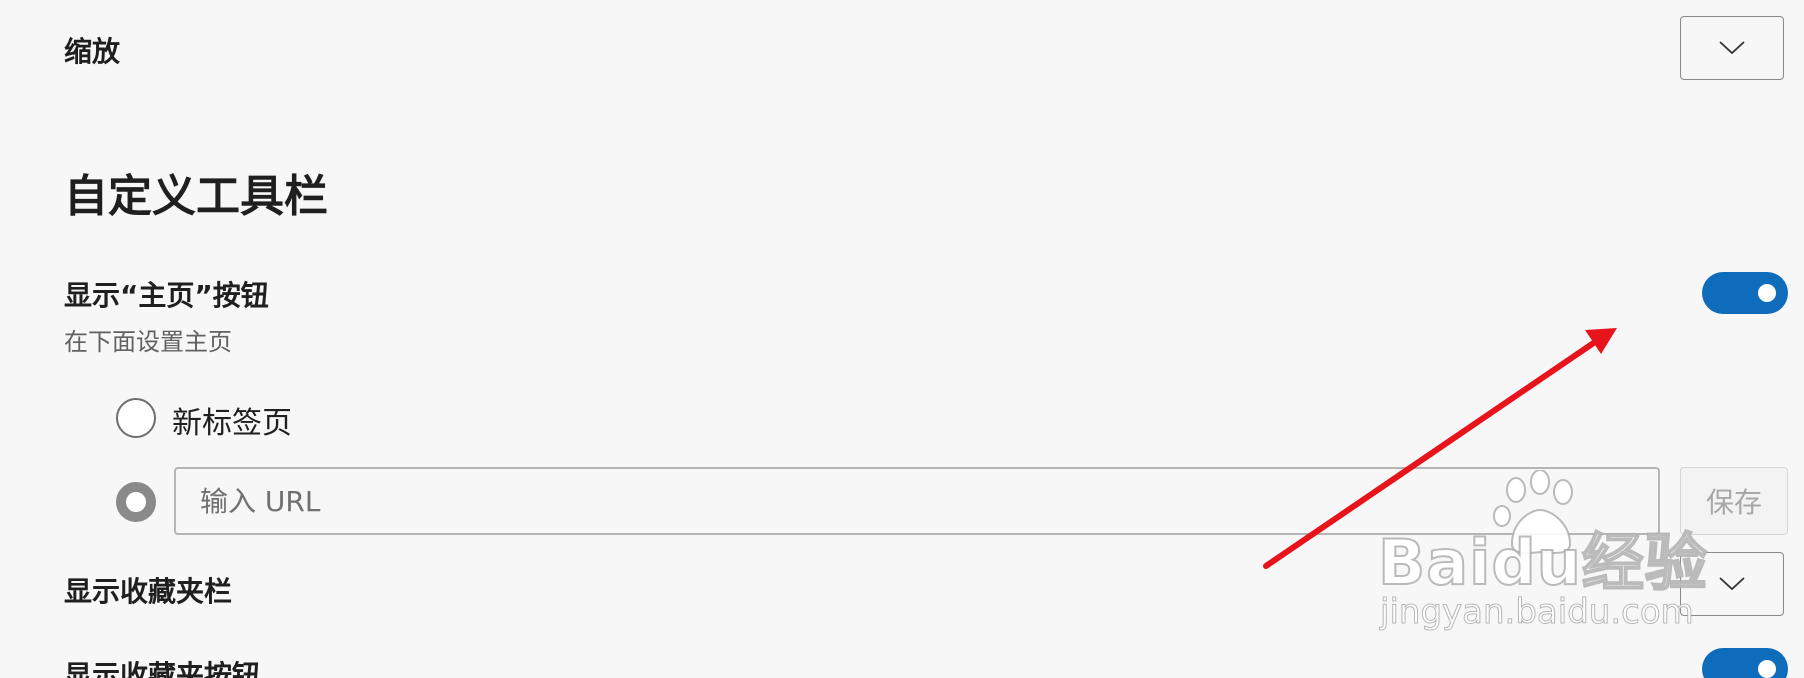 This screenshot has height=678, width=1804. I want to click on zoom-dropdown, so click(1732, 48).